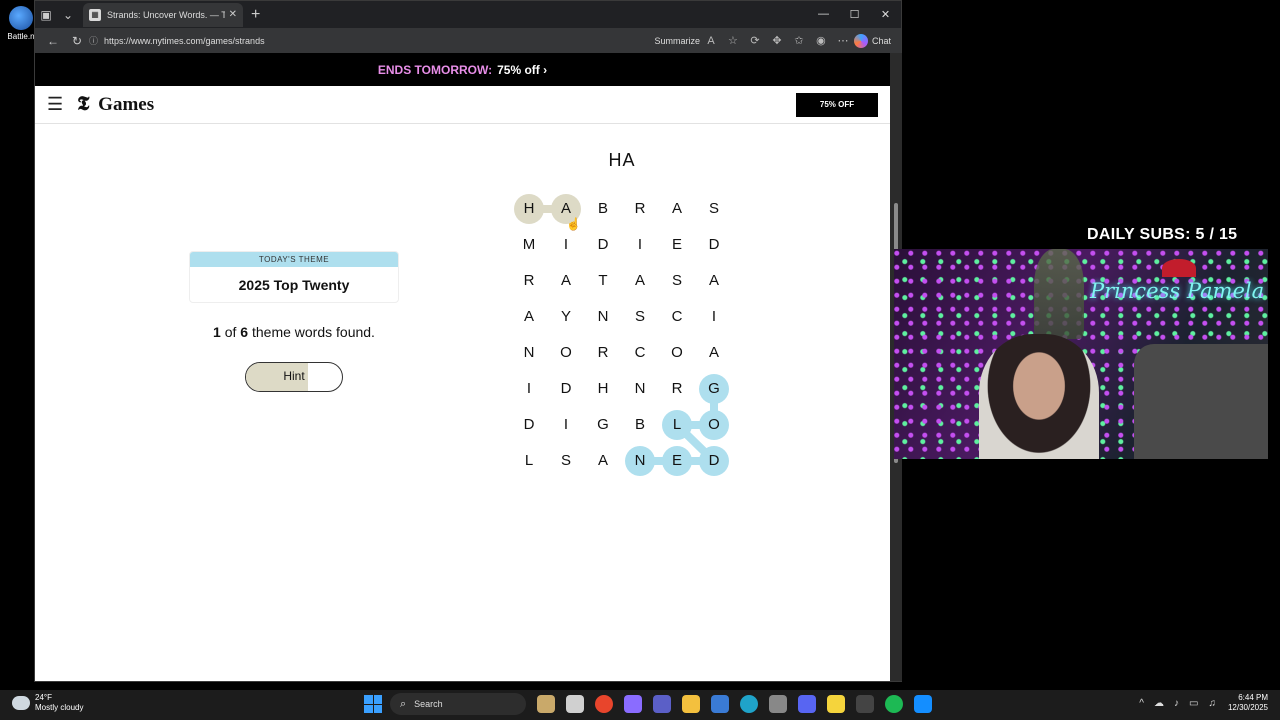 The width and height of the screenshot is (1280, 720). Describe the element at coordinates (1059, 294) in the screenshot. I see `christmas-tree` at that location.